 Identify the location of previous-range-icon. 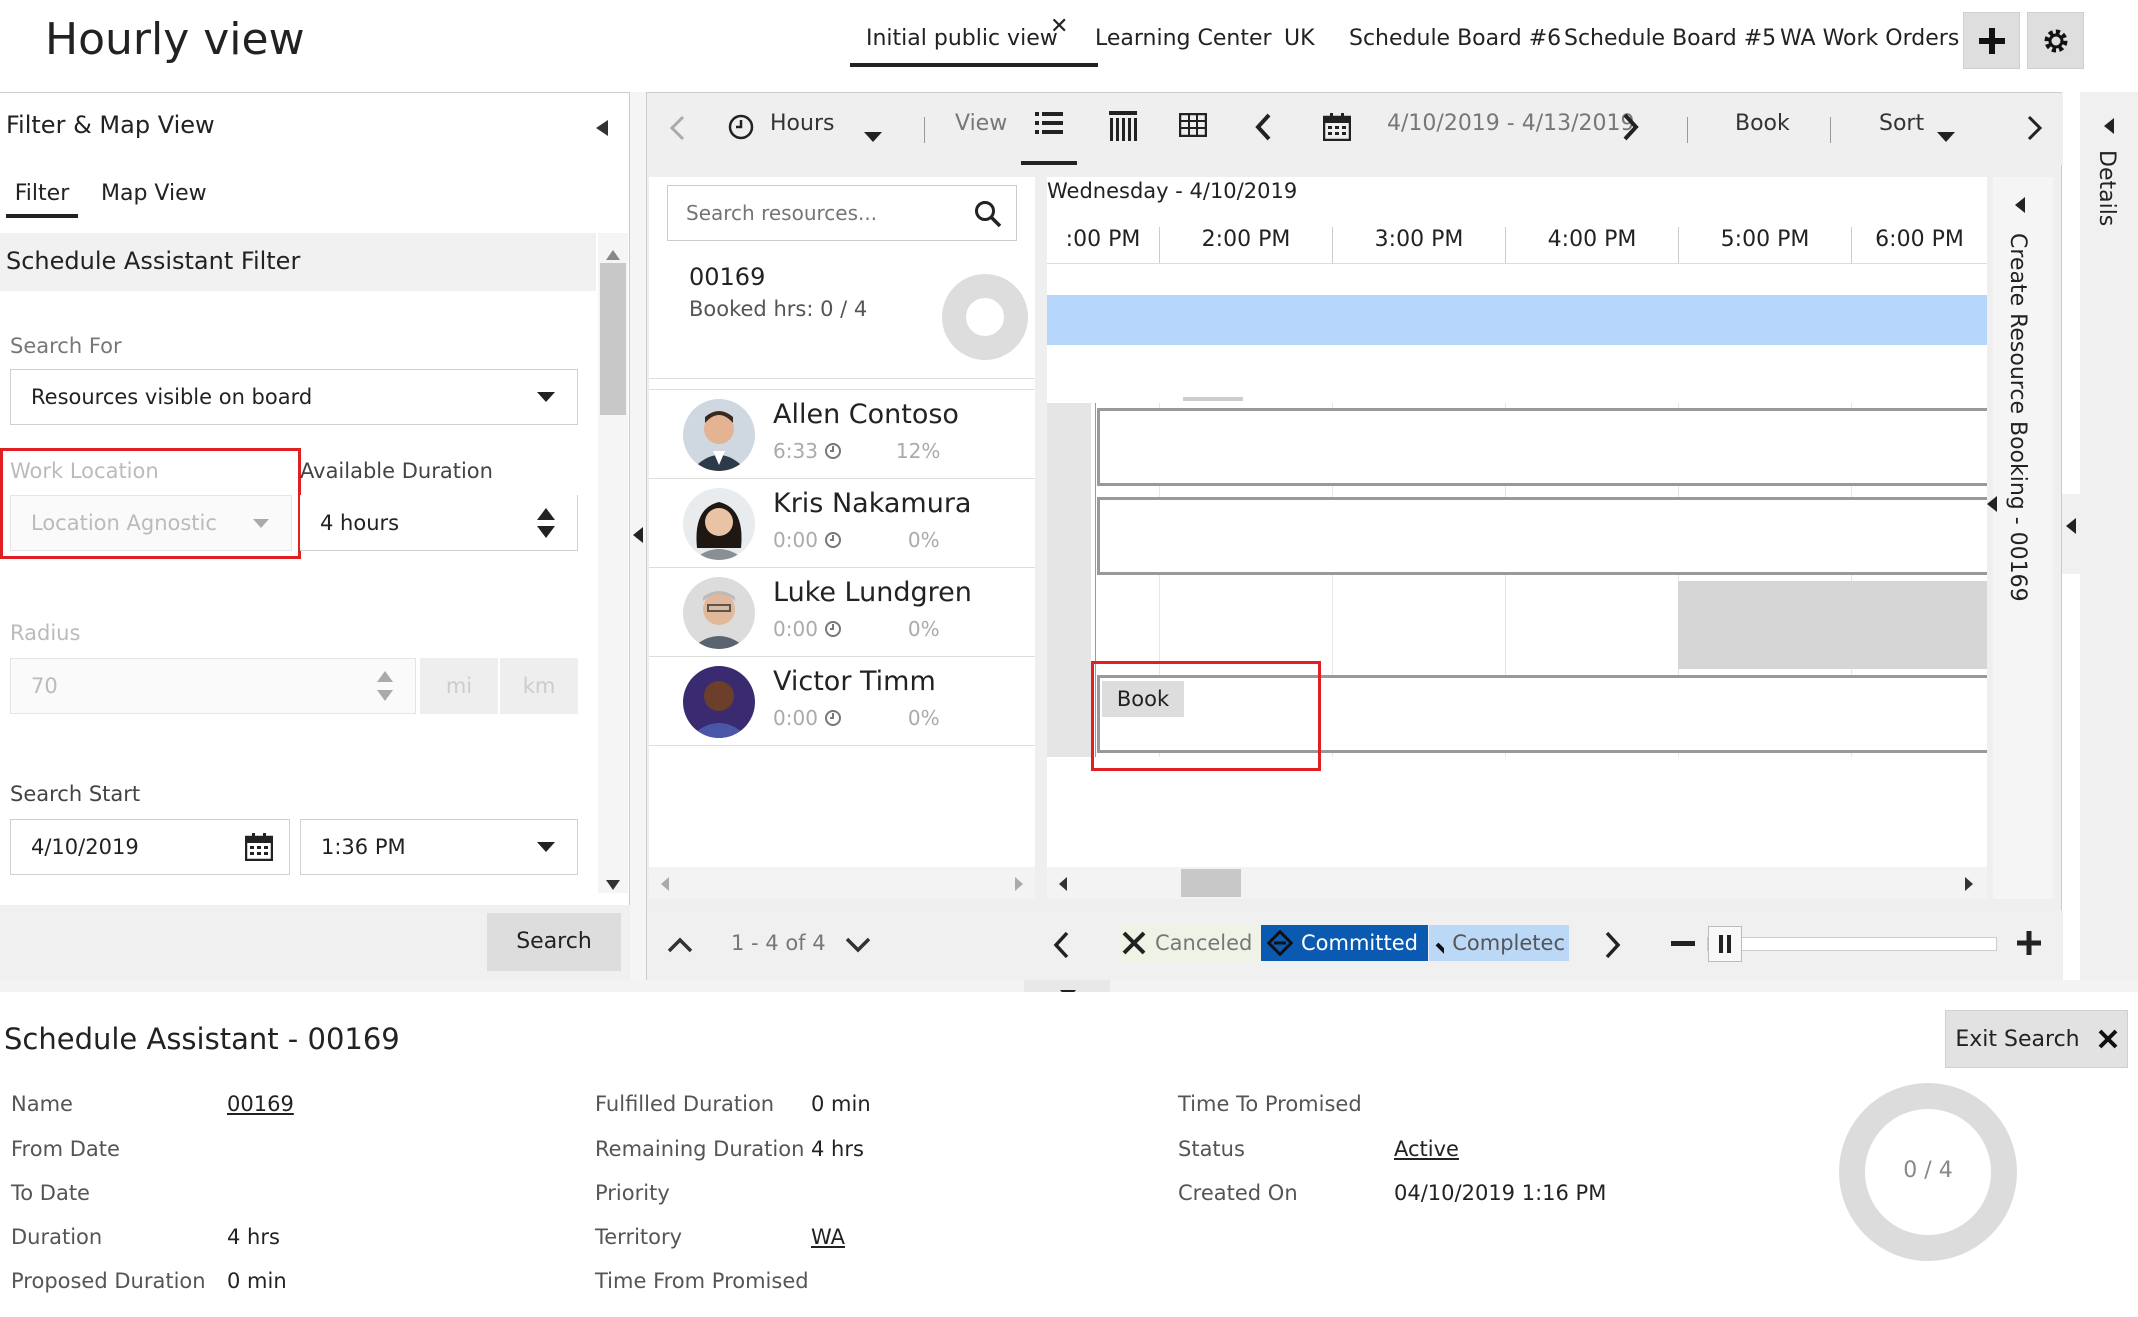
(1263, 127).